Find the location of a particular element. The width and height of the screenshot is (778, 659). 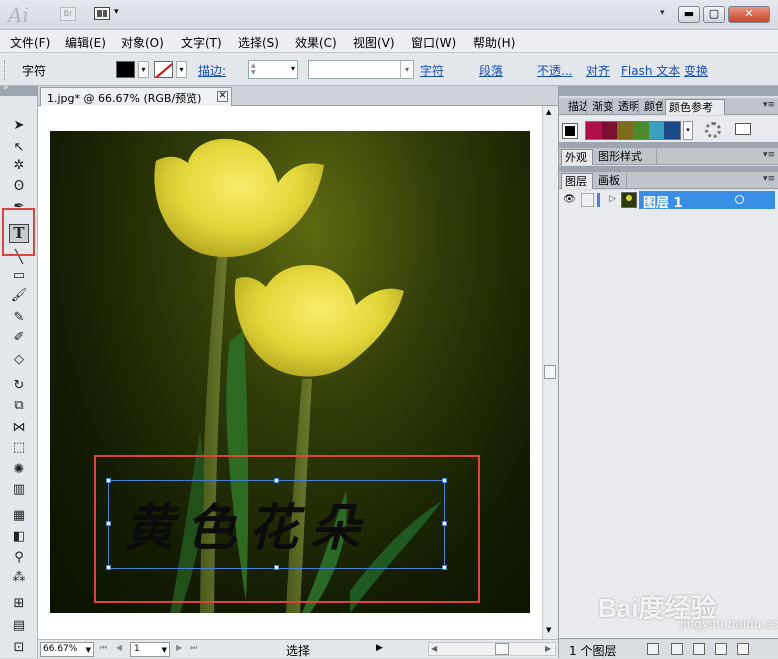

lock-toggle is located at coordinates (587, 200).